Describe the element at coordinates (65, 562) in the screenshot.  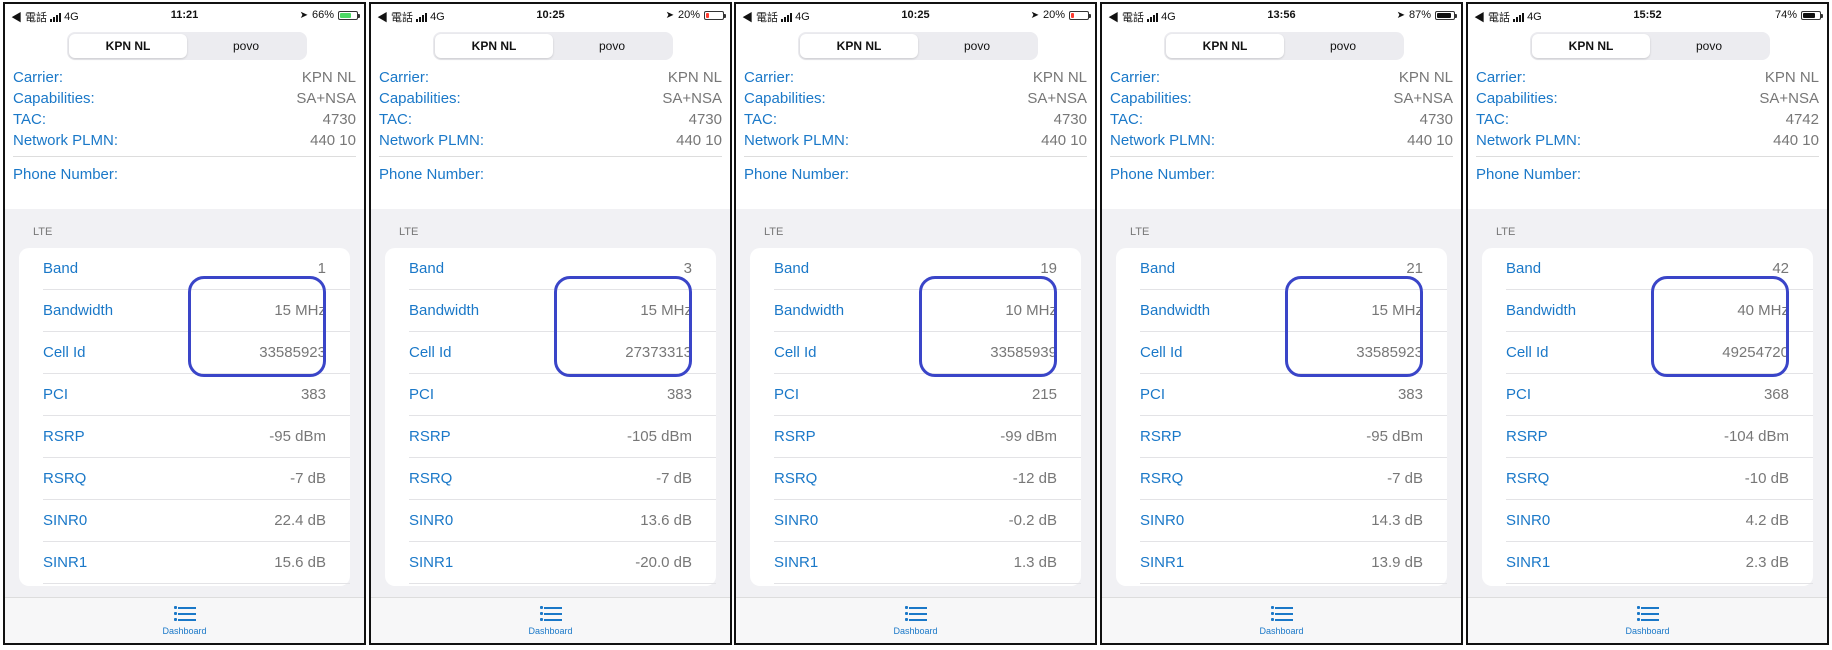
I see `sinr1-label: SINR1` at that location.